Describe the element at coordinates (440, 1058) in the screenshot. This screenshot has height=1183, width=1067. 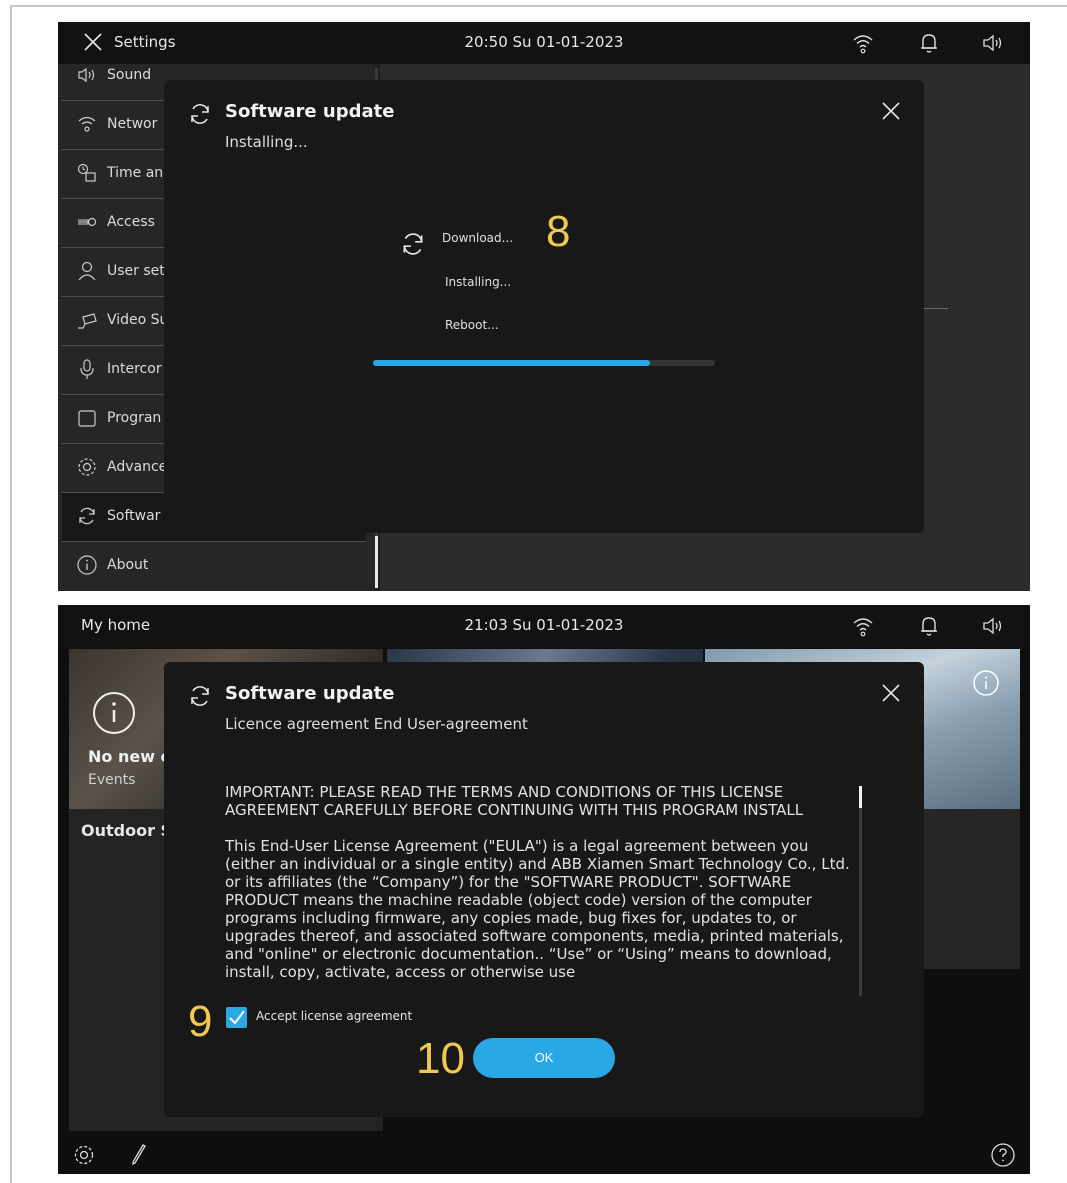
I see `callout-number: 10` at that location.